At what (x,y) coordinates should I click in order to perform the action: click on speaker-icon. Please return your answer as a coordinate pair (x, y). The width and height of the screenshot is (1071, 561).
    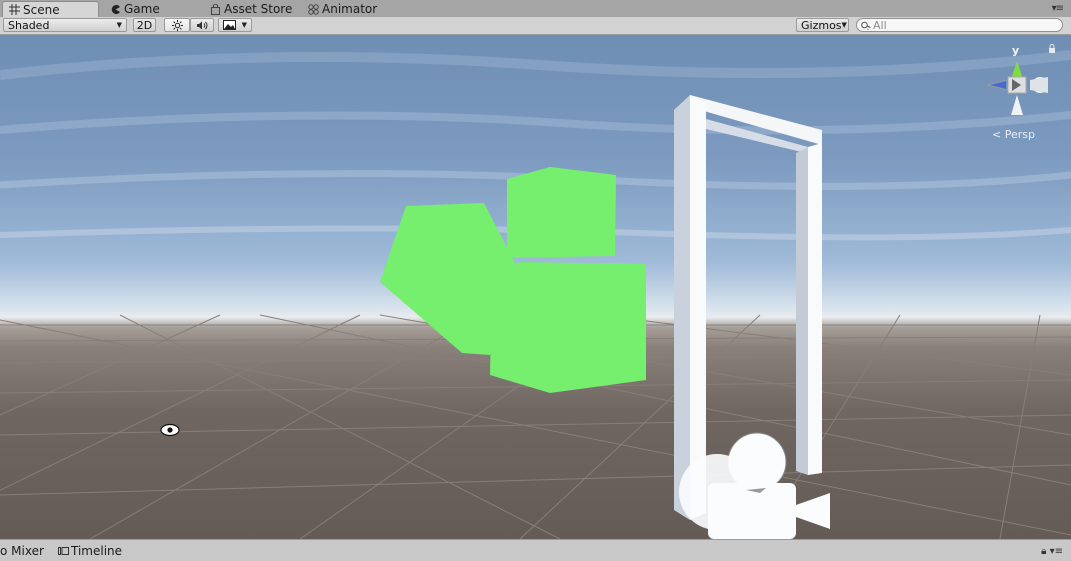
    Looking at the image, I should click on (202, 25).